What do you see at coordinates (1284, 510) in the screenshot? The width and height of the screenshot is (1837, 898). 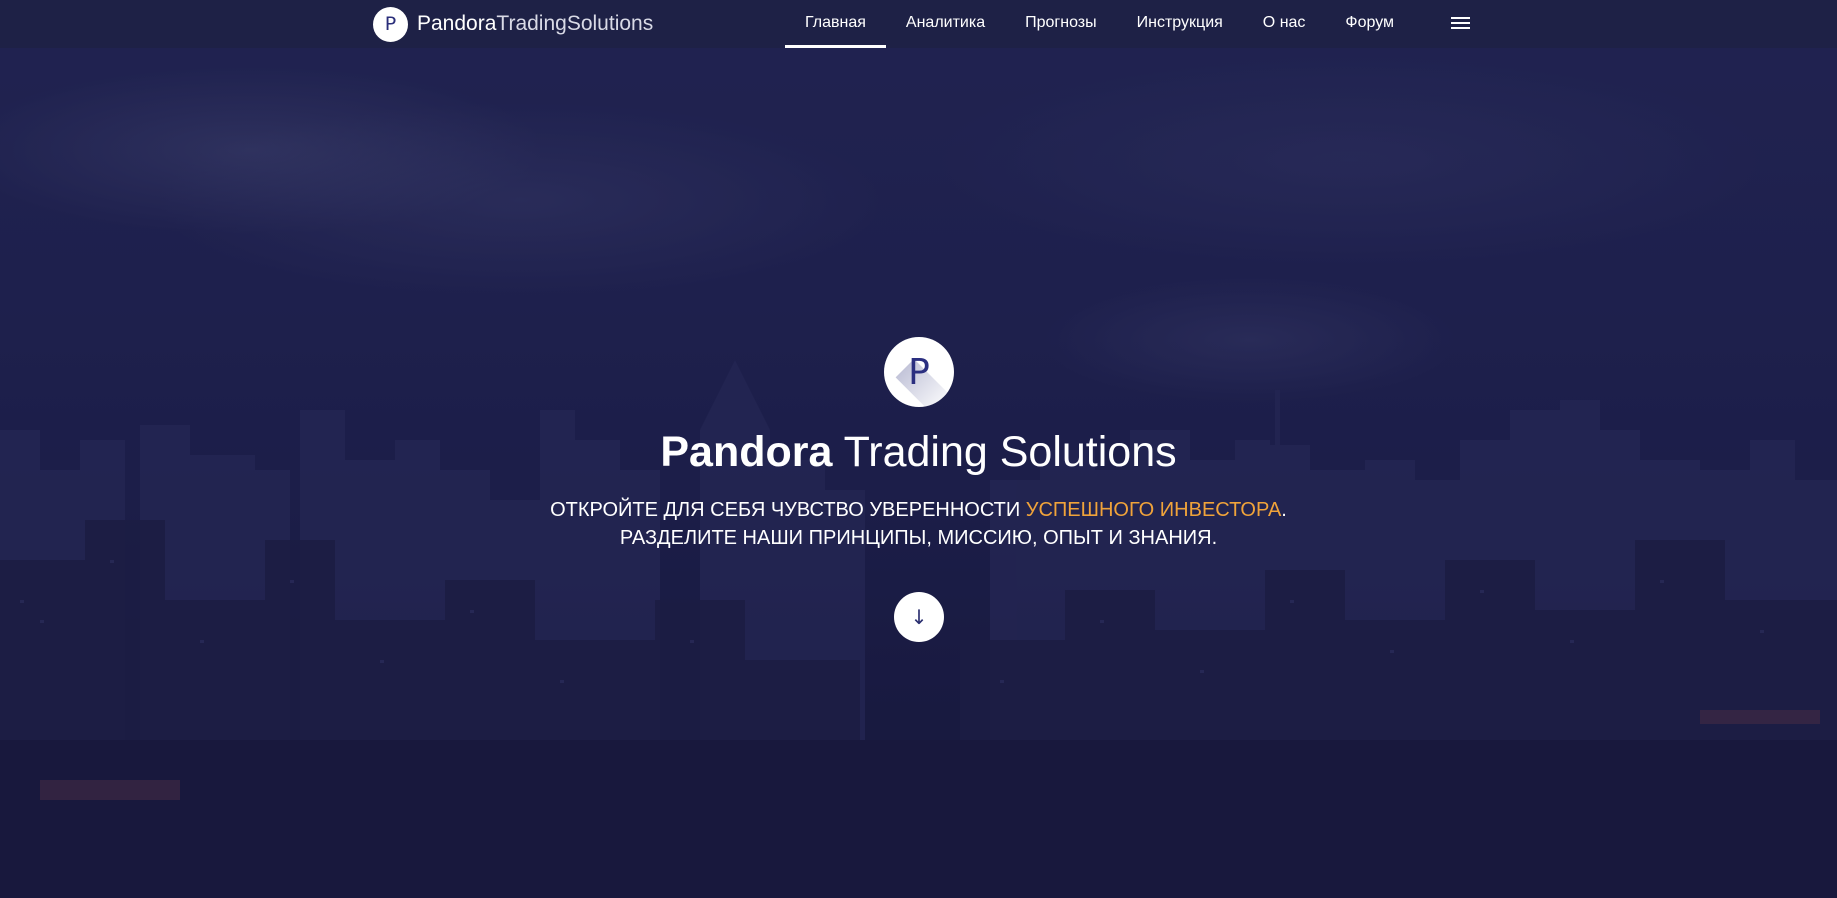 I see `hero-subtitle-line1-suffix: .` at bounding box center [1284, 510].